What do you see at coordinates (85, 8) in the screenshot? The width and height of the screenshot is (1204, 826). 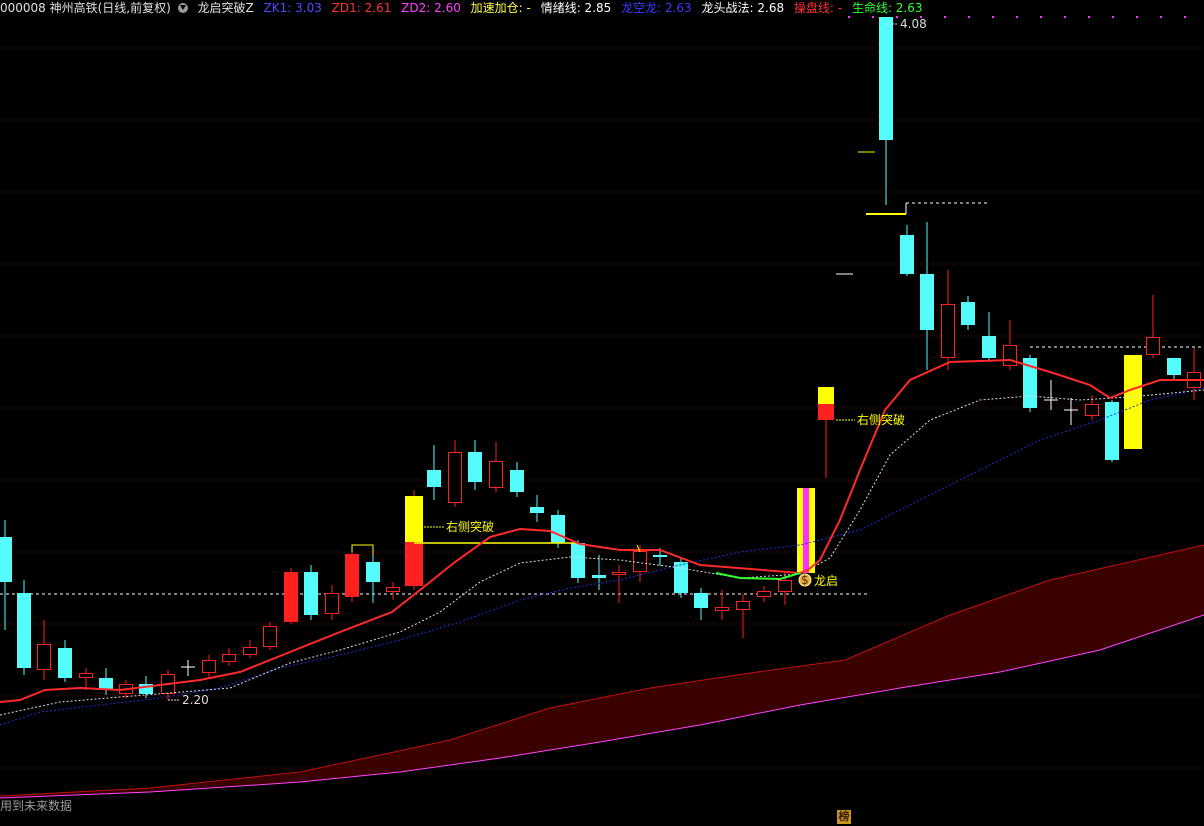 I see `stock-title: 000008 神州高铁(日线,前复权)` at bounding box center [85, 8].